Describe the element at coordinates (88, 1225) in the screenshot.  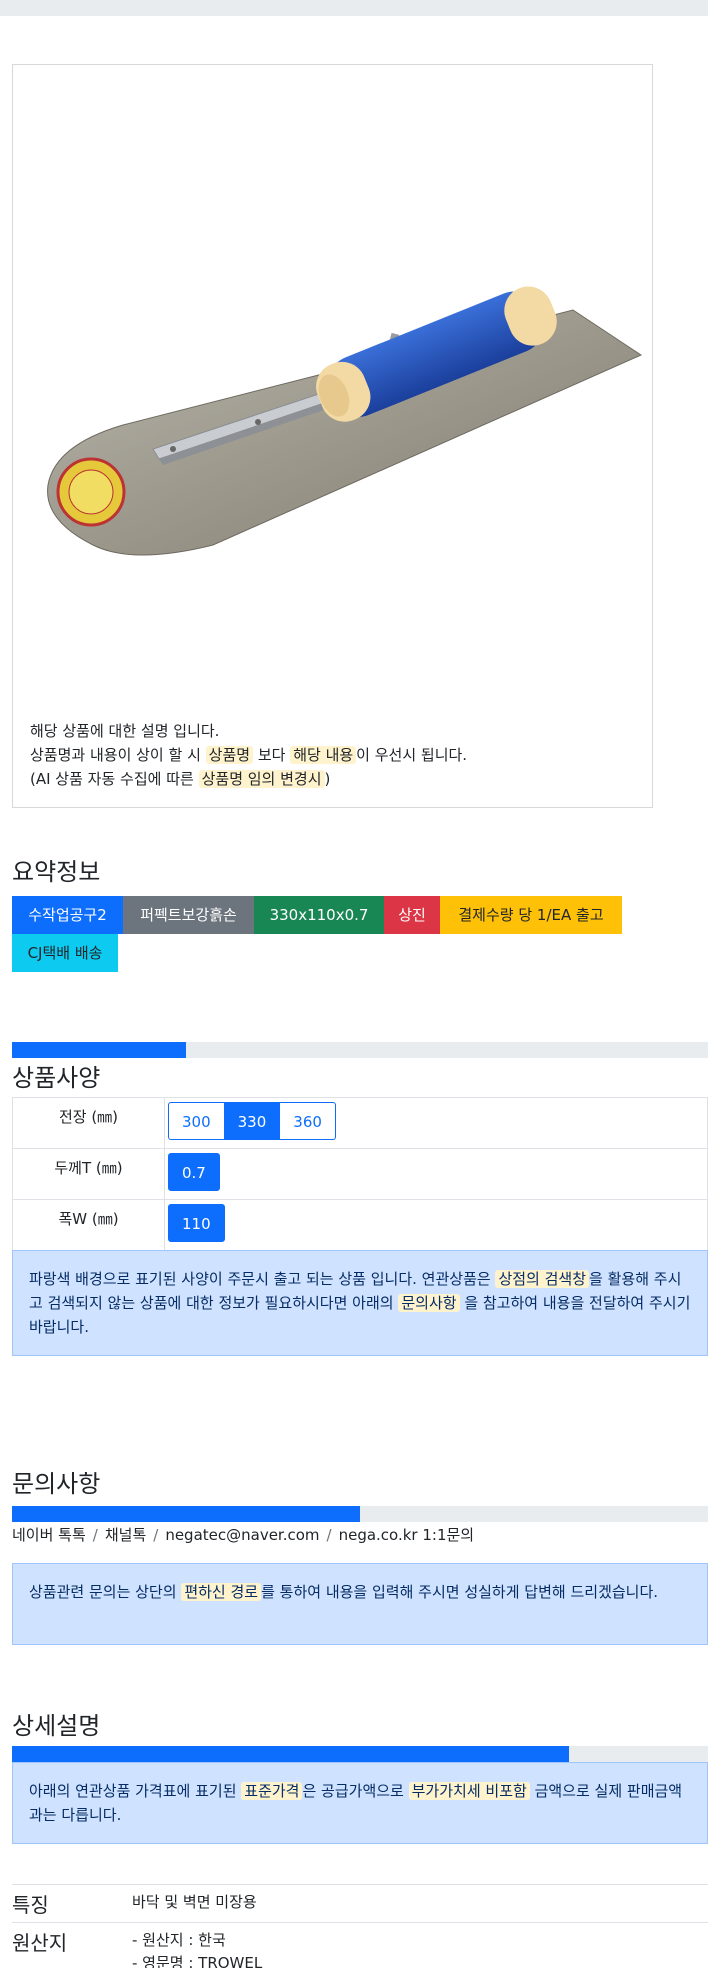
I see `spec-label: 폭W (㎜)` at that location.